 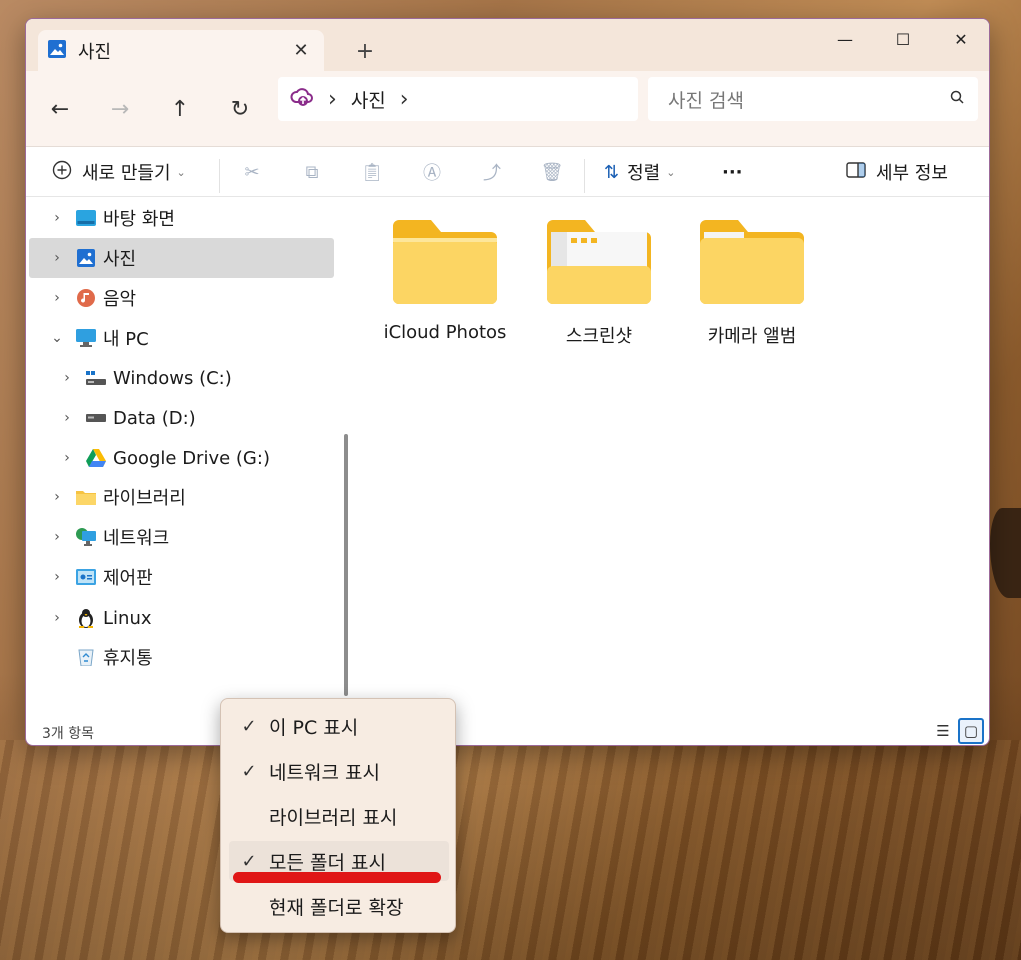 What do you see at coordinates (492, 172) in the screenshot?
I see `share-icon: ⤴` at bounding box center [492, 172].